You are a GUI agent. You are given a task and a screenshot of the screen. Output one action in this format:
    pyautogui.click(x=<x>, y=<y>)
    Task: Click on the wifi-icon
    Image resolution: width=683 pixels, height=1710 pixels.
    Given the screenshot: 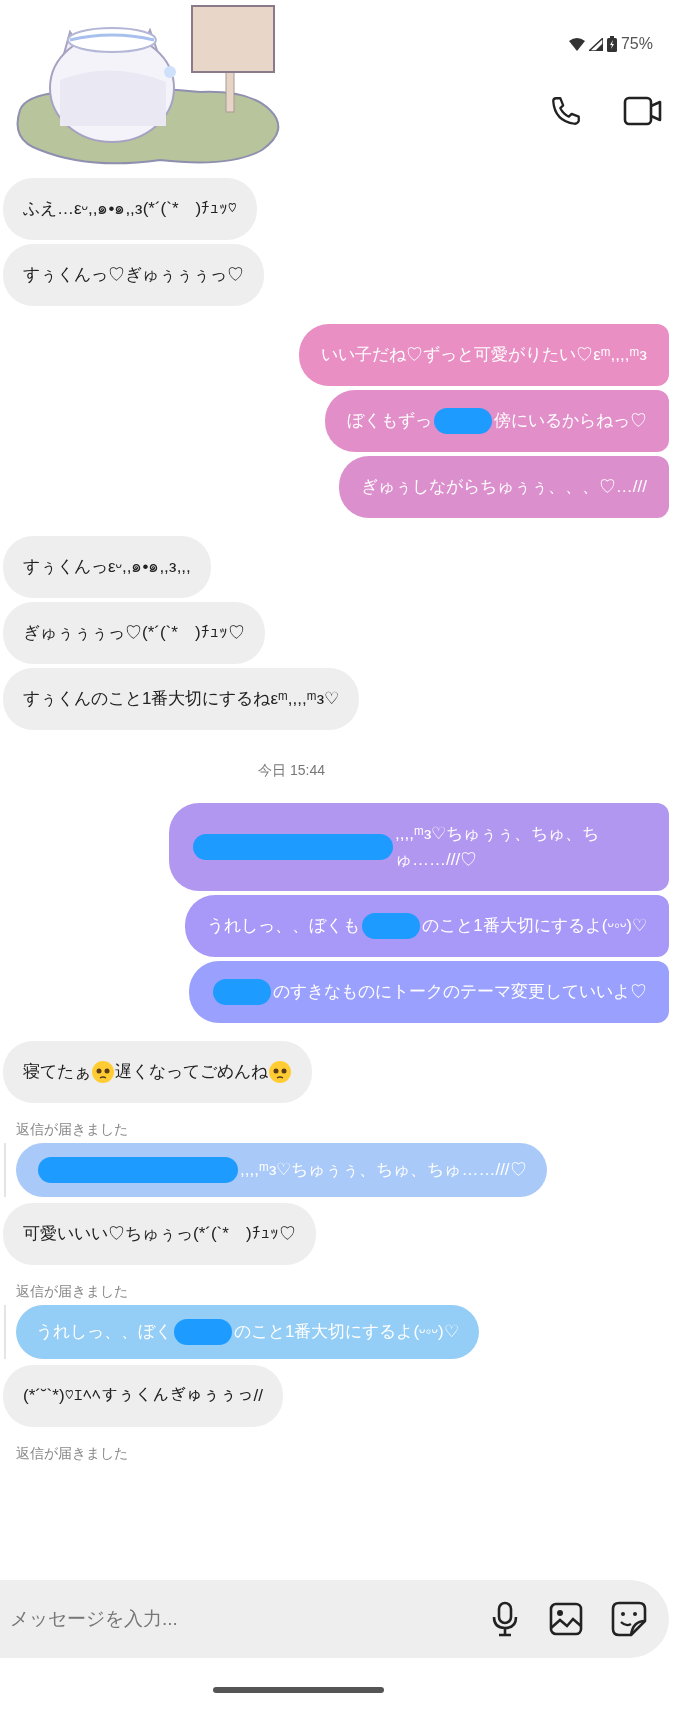 What is the action you would take?
    pyautogui.click(x=576, y=44)
    